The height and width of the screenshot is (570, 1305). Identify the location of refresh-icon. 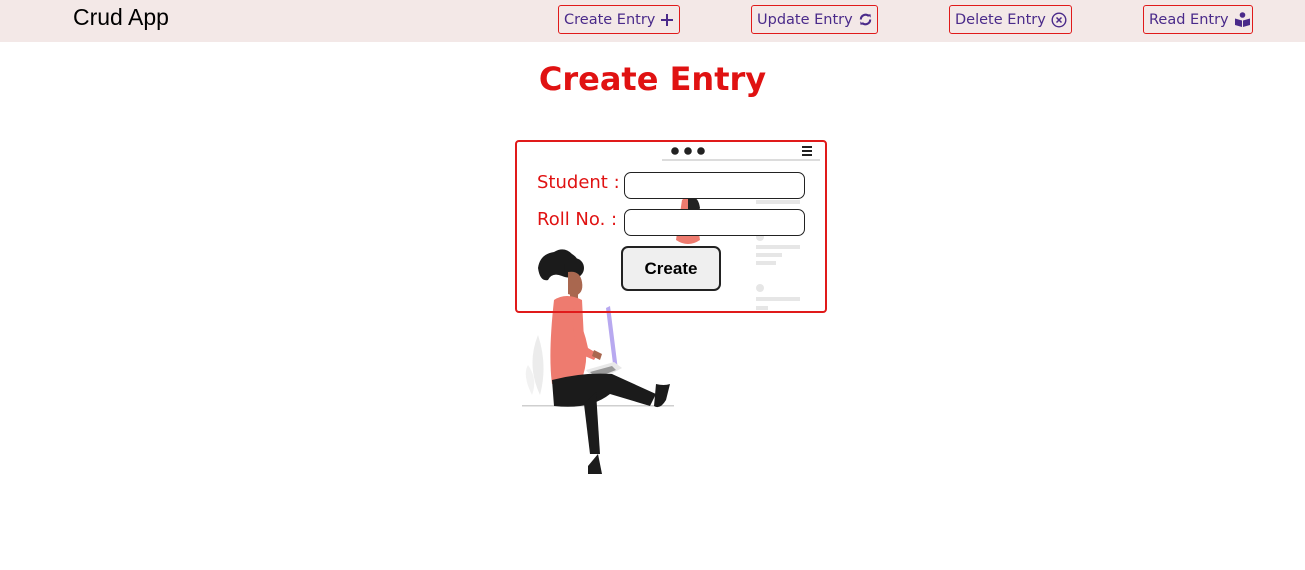
(865, 19).